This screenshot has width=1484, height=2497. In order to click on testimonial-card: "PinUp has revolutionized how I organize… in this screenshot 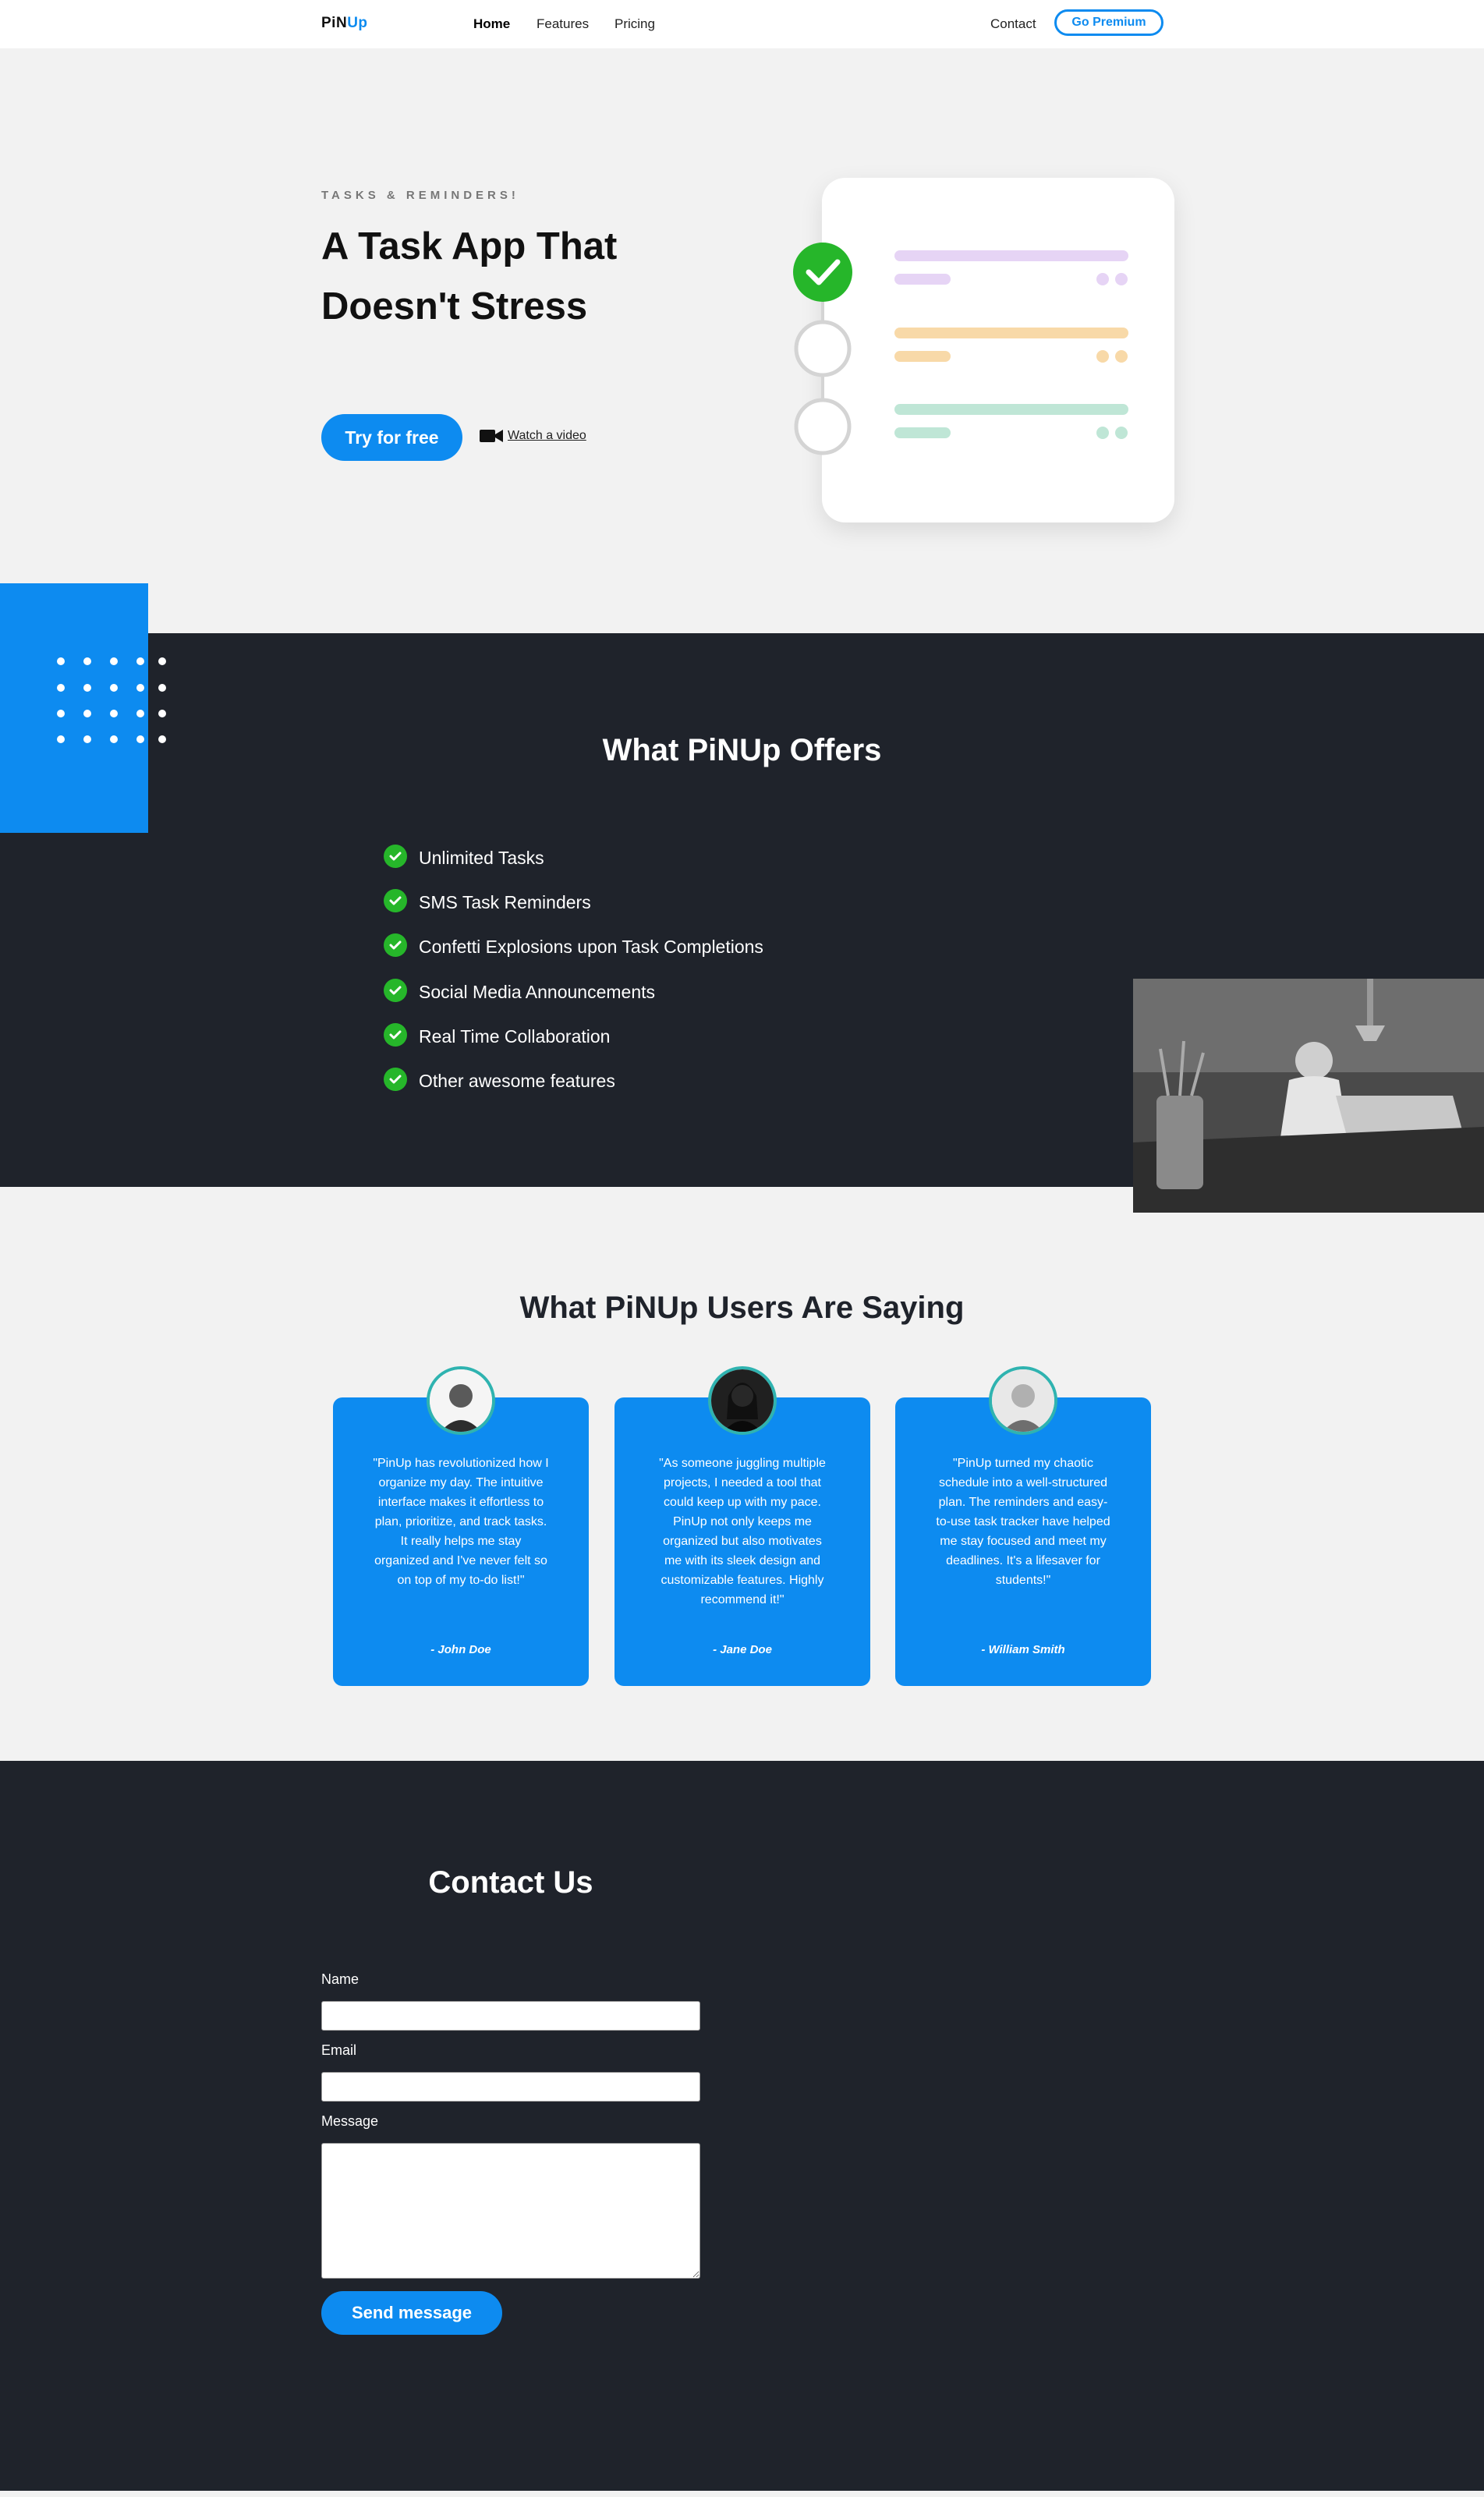, I will do `click(461, 1541)`.